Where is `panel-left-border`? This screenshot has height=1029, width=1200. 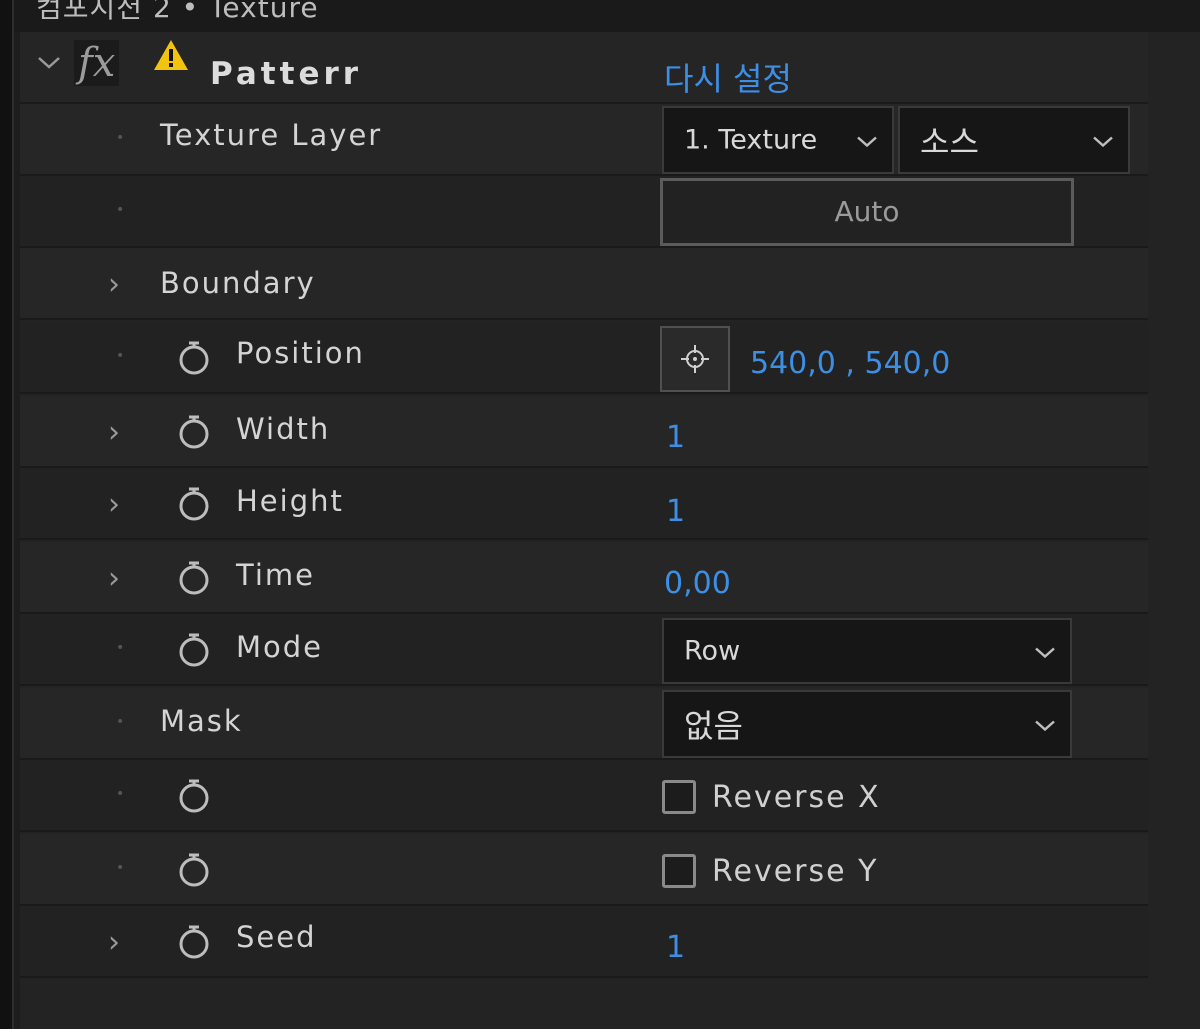
panel-left-border is located at coordinates (7, 514).